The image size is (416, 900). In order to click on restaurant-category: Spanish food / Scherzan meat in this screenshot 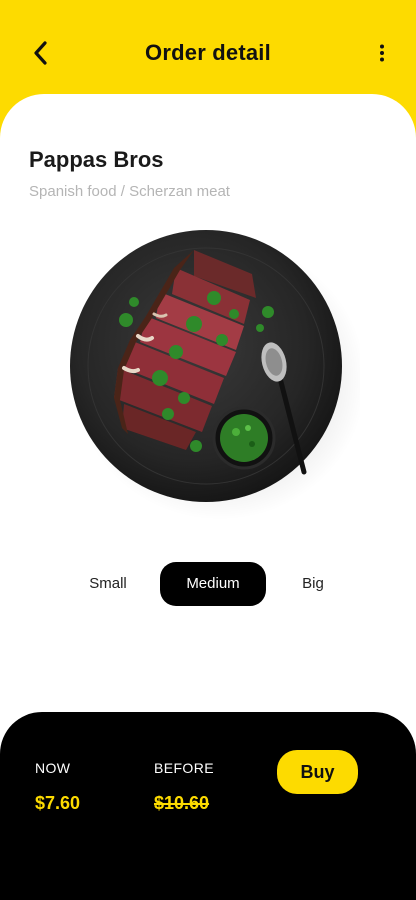, I will do `click(129, 191)`.